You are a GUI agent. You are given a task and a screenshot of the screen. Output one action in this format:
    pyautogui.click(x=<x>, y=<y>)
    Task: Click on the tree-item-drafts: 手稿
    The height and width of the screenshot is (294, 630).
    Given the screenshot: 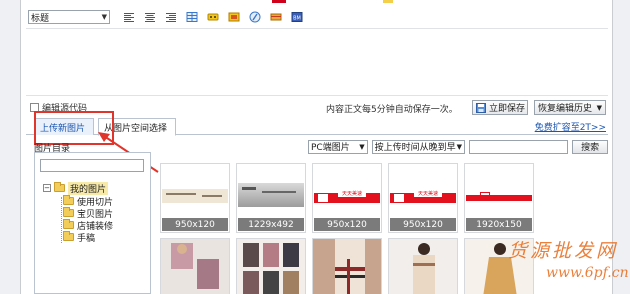 What is the action you would take?
    pyautogui.click(x=79, y=237)
    